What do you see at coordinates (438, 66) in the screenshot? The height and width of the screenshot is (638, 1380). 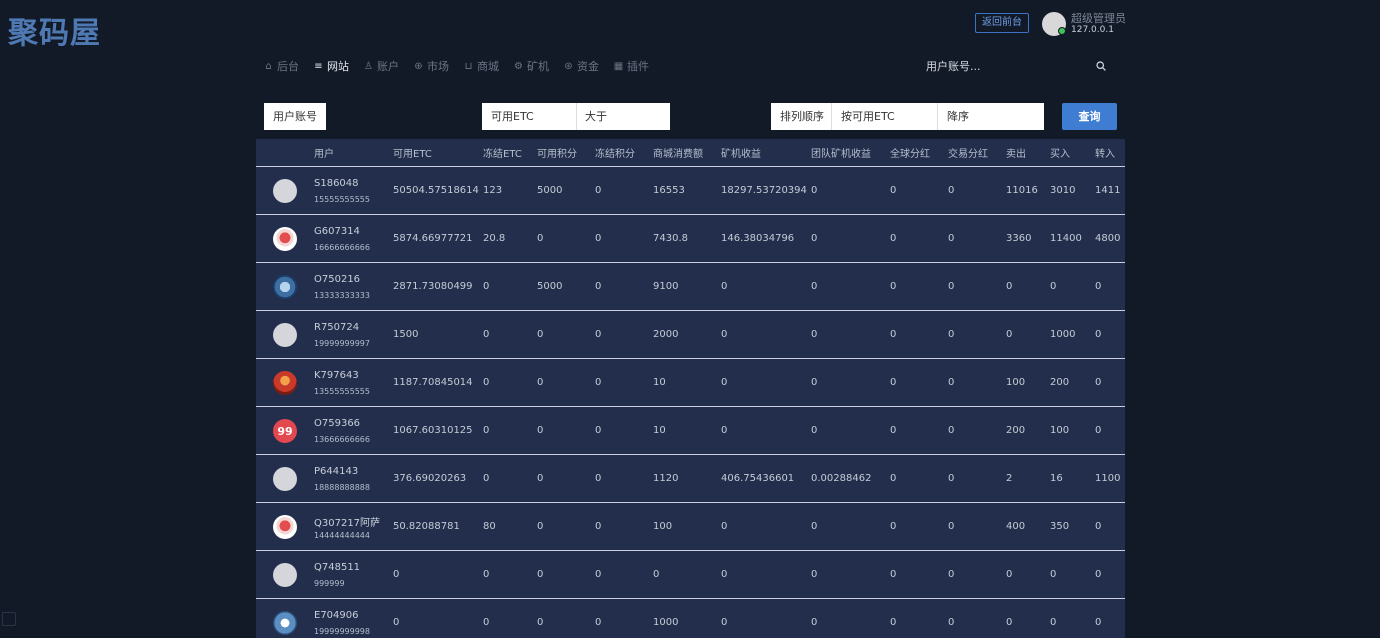 I see `nav-label: 市场` at bounding box center [438, 66].